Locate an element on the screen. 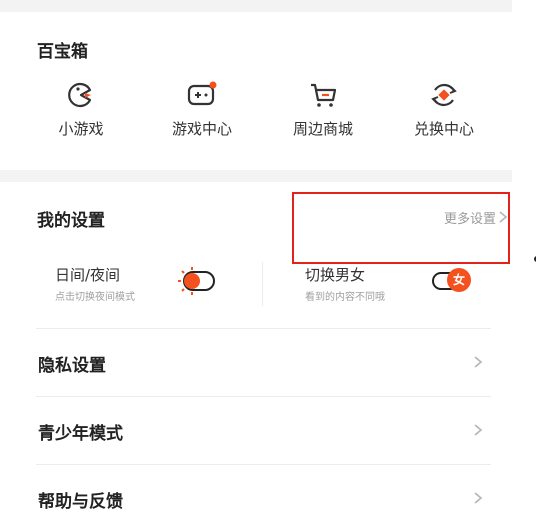 This screenshot has width=536, height=531. day-night-subtitle: 点击切换夜间模式 is located at coordinates (95, 297).